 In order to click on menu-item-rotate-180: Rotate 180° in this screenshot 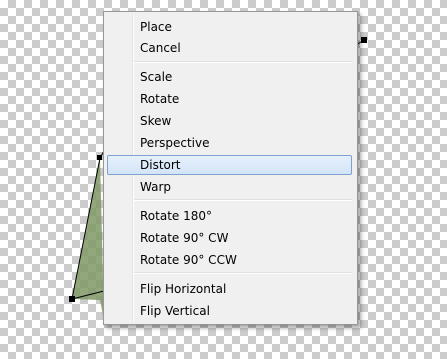, I will do `click(229, 216)`.